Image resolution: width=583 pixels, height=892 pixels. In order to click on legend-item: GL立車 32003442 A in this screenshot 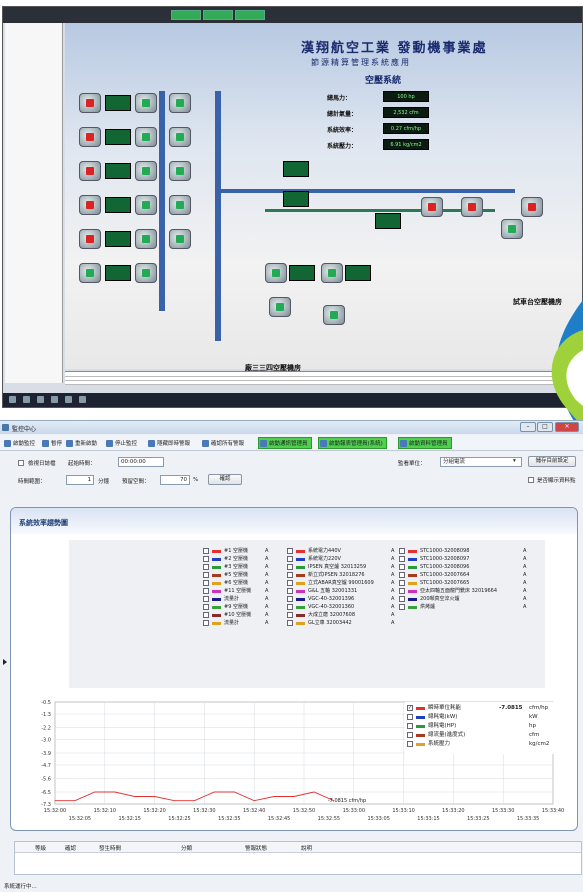, I will do `click(343, 623)`.